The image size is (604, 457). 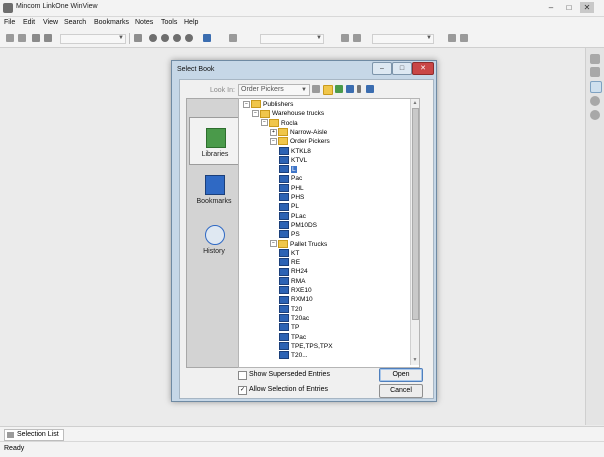 I want to click on close-button: ✕, so click(x=587, y=7).